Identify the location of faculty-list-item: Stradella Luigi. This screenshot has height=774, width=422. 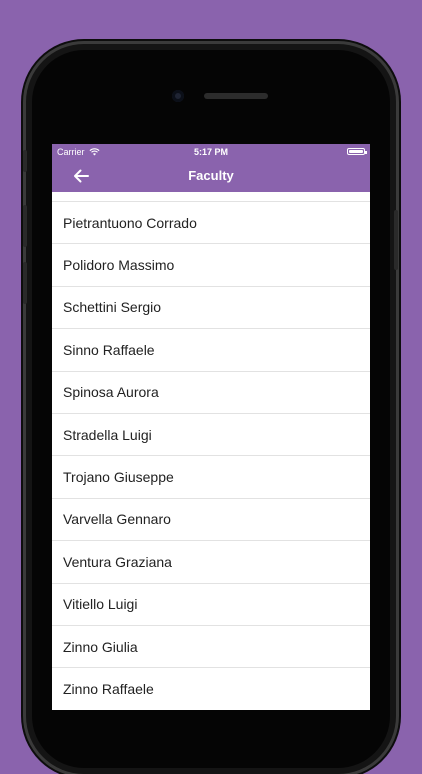
(211, 435).